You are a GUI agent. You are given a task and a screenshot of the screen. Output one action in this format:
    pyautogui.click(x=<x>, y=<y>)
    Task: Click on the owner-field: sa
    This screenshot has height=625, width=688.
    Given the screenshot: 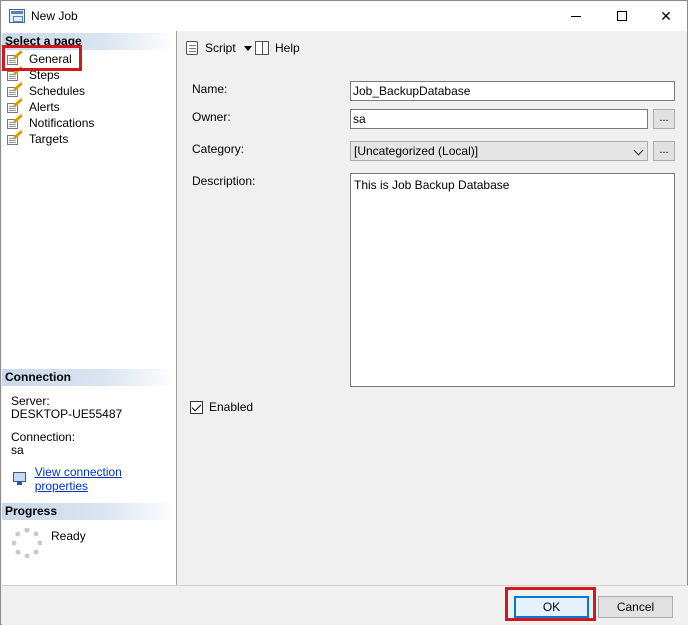 What is the action you would take?
    pyautogui.click(x=499, y=119)
    